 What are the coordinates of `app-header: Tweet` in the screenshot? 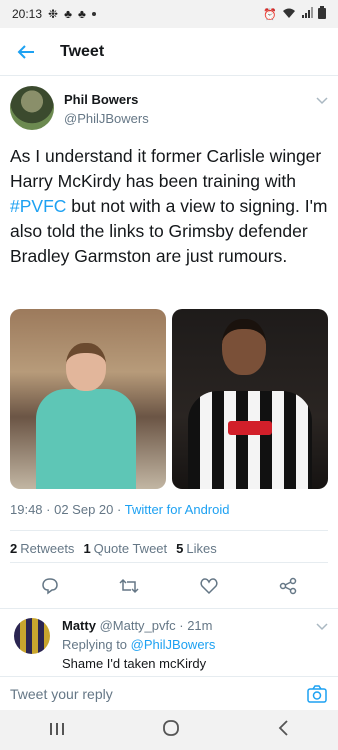 It's located at (169, 52).